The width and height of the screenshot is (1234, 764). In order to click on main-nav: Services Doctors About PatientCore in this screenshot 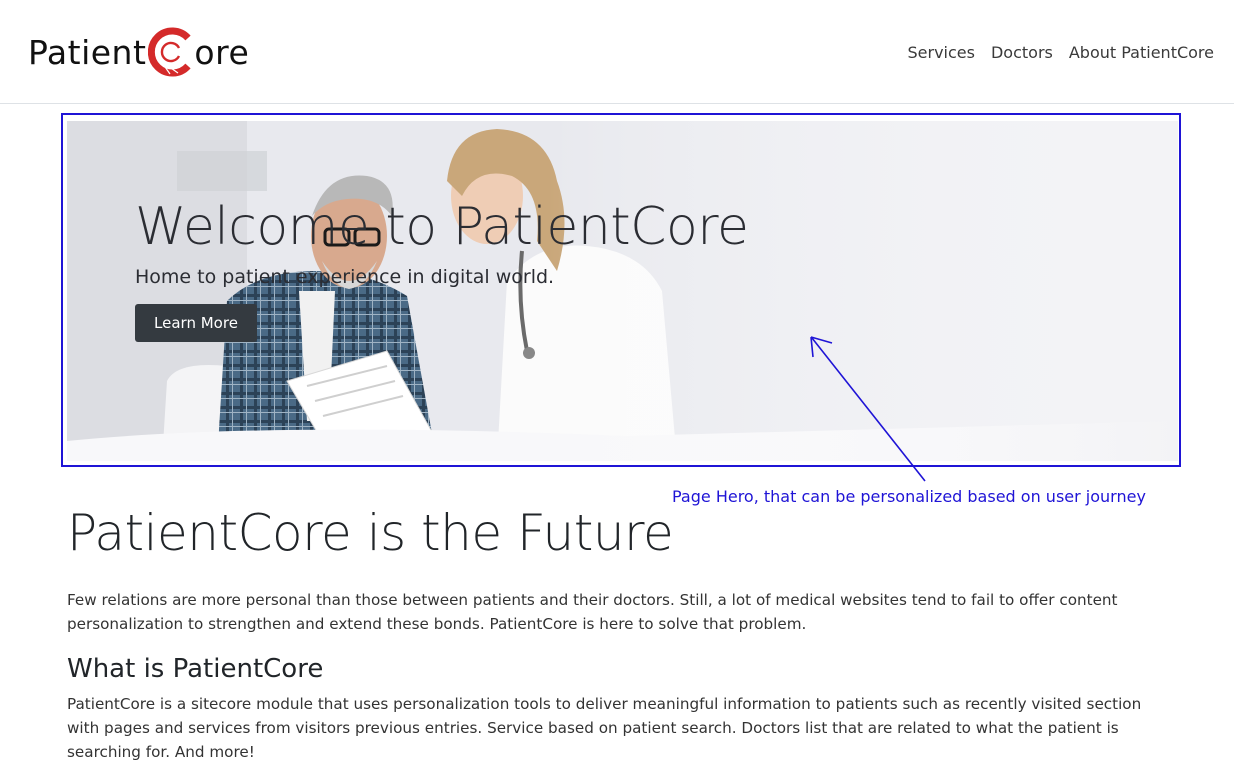, I will do `click(1061, 52)`.